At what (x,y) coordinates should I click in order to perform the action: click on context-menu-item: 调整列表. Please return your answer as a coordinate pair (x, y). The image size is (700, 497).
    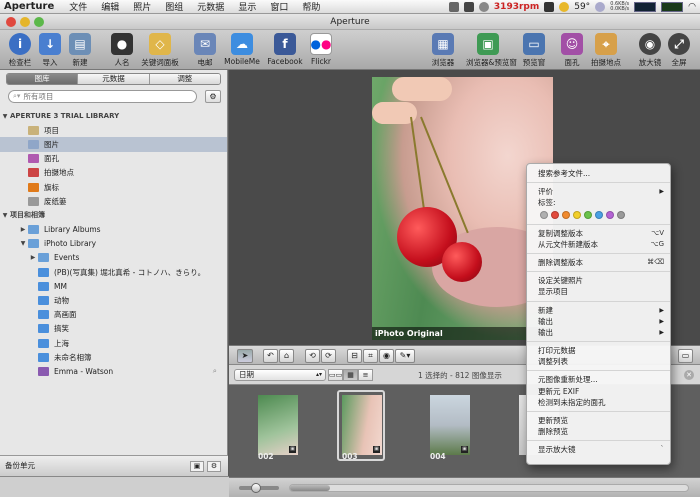
    Looking at the image, I should click on (598, 361).